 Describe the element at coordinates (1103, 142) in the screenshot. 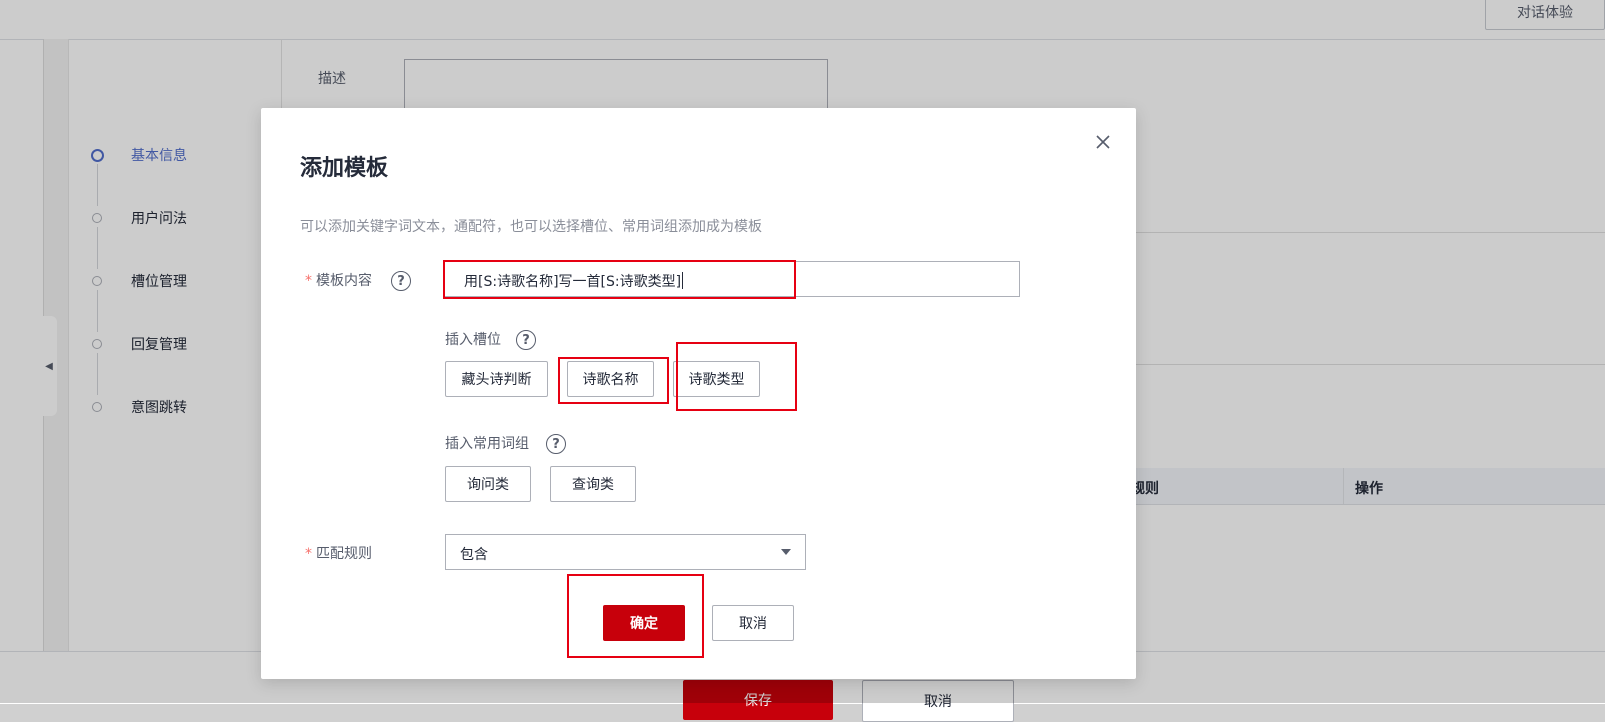

I see `close-icon` at that location.